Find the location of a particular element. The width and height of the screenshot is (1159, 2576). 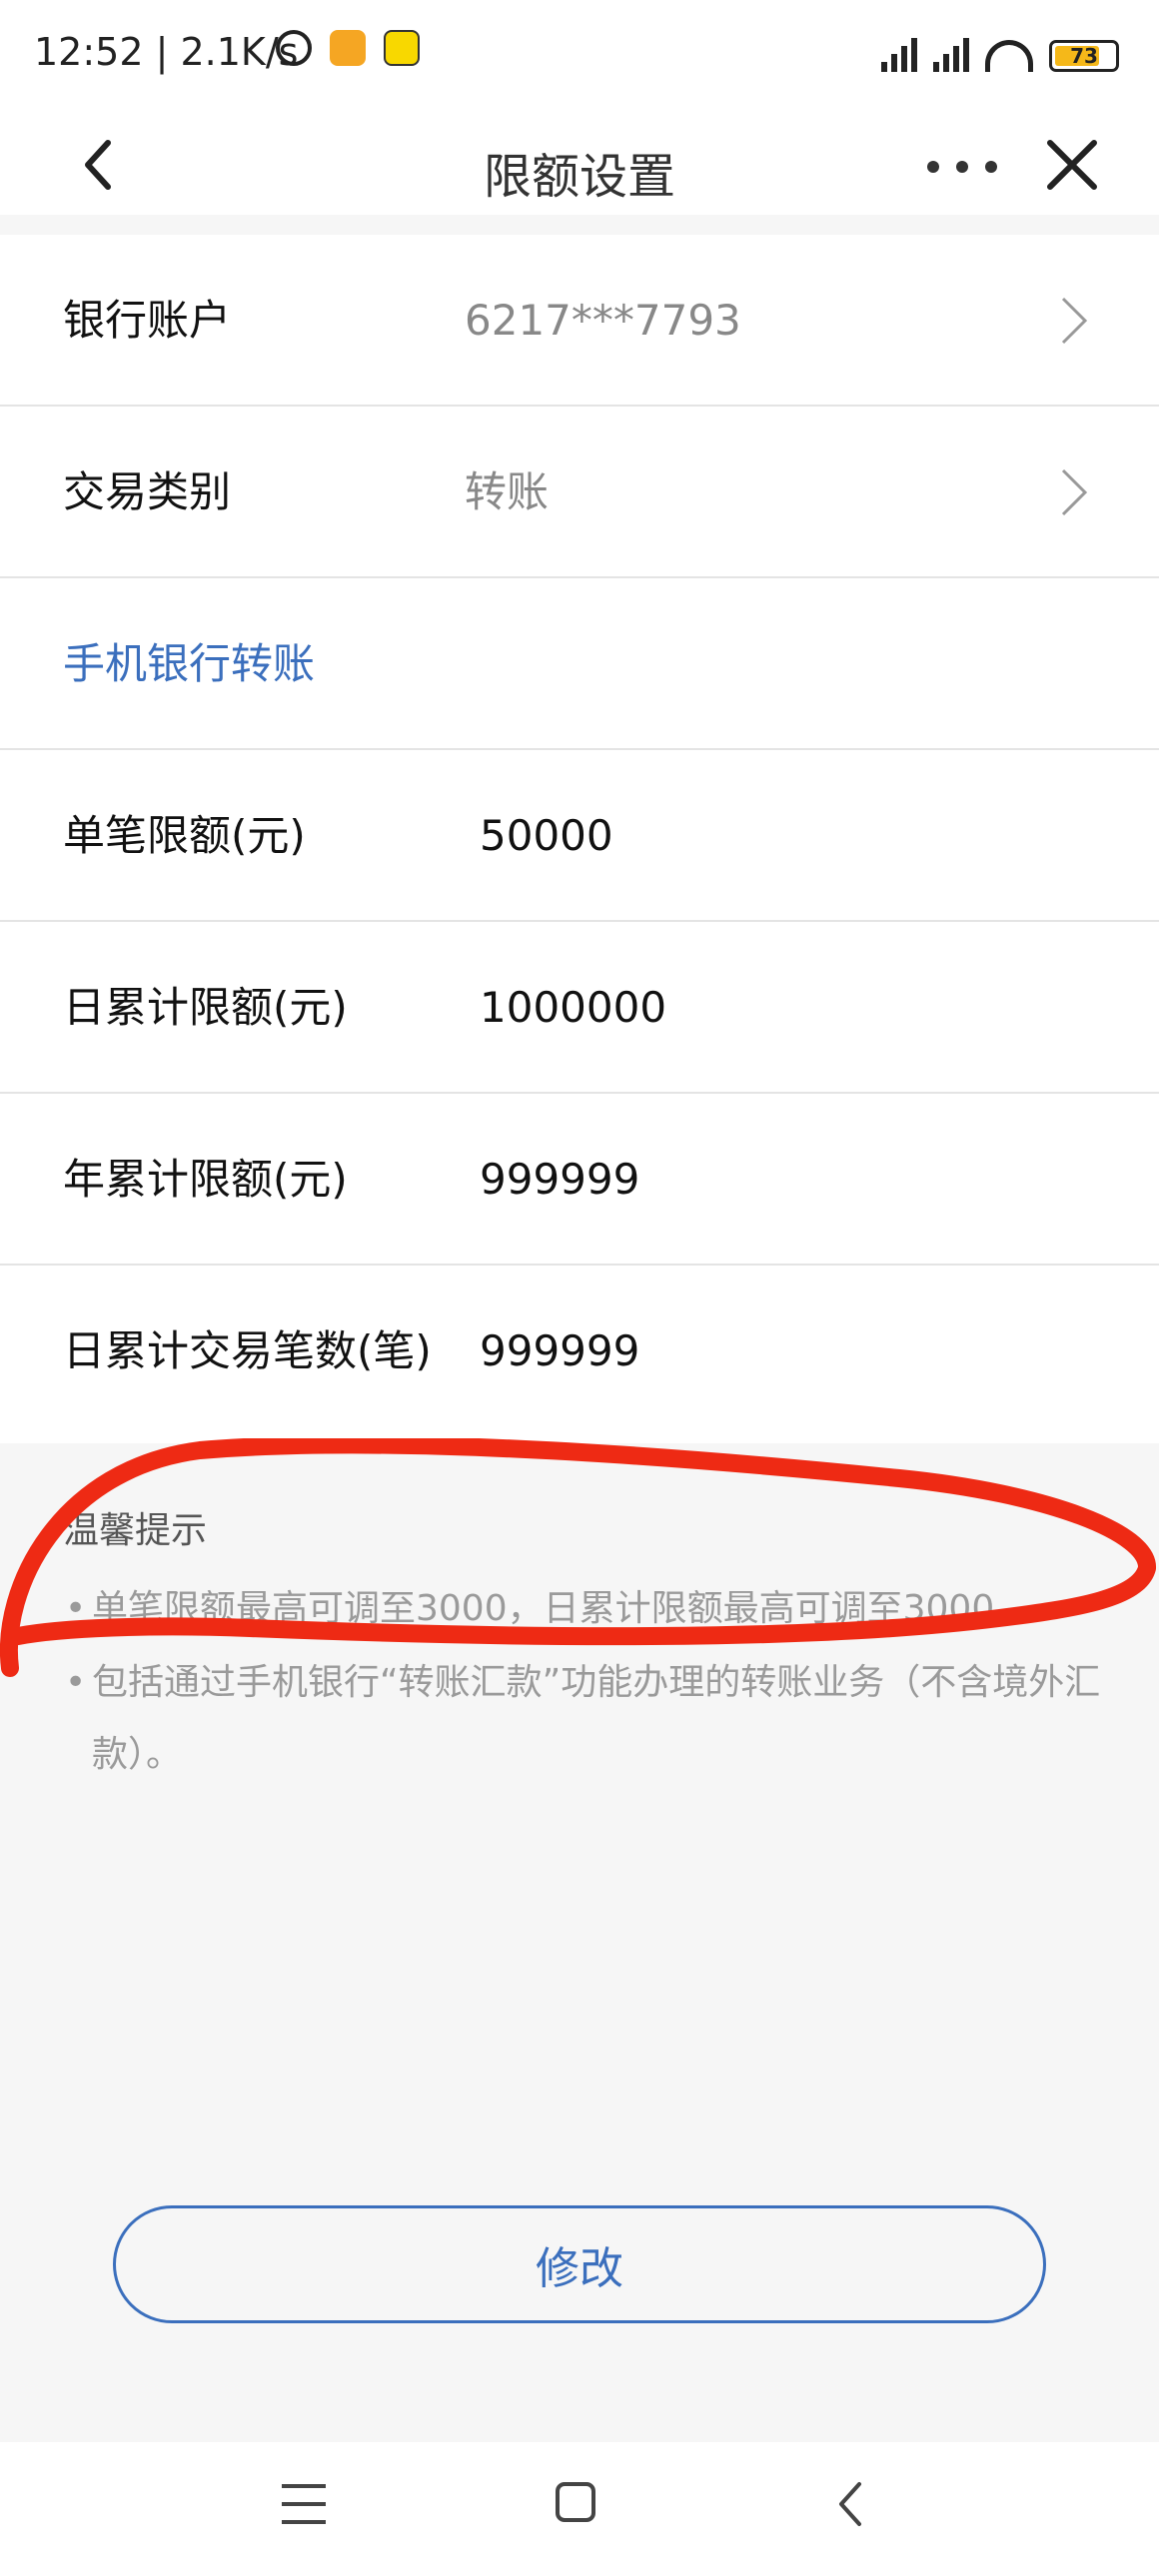

battery-level: 73 is located at coordinates (1084, 56).